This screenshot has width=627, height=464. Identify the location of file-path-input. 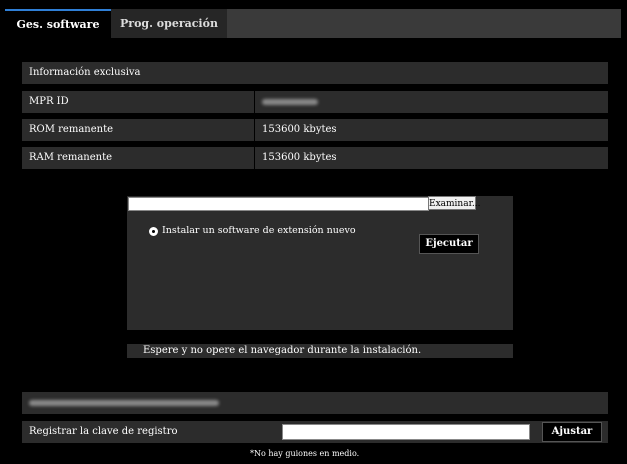
(278, 204).